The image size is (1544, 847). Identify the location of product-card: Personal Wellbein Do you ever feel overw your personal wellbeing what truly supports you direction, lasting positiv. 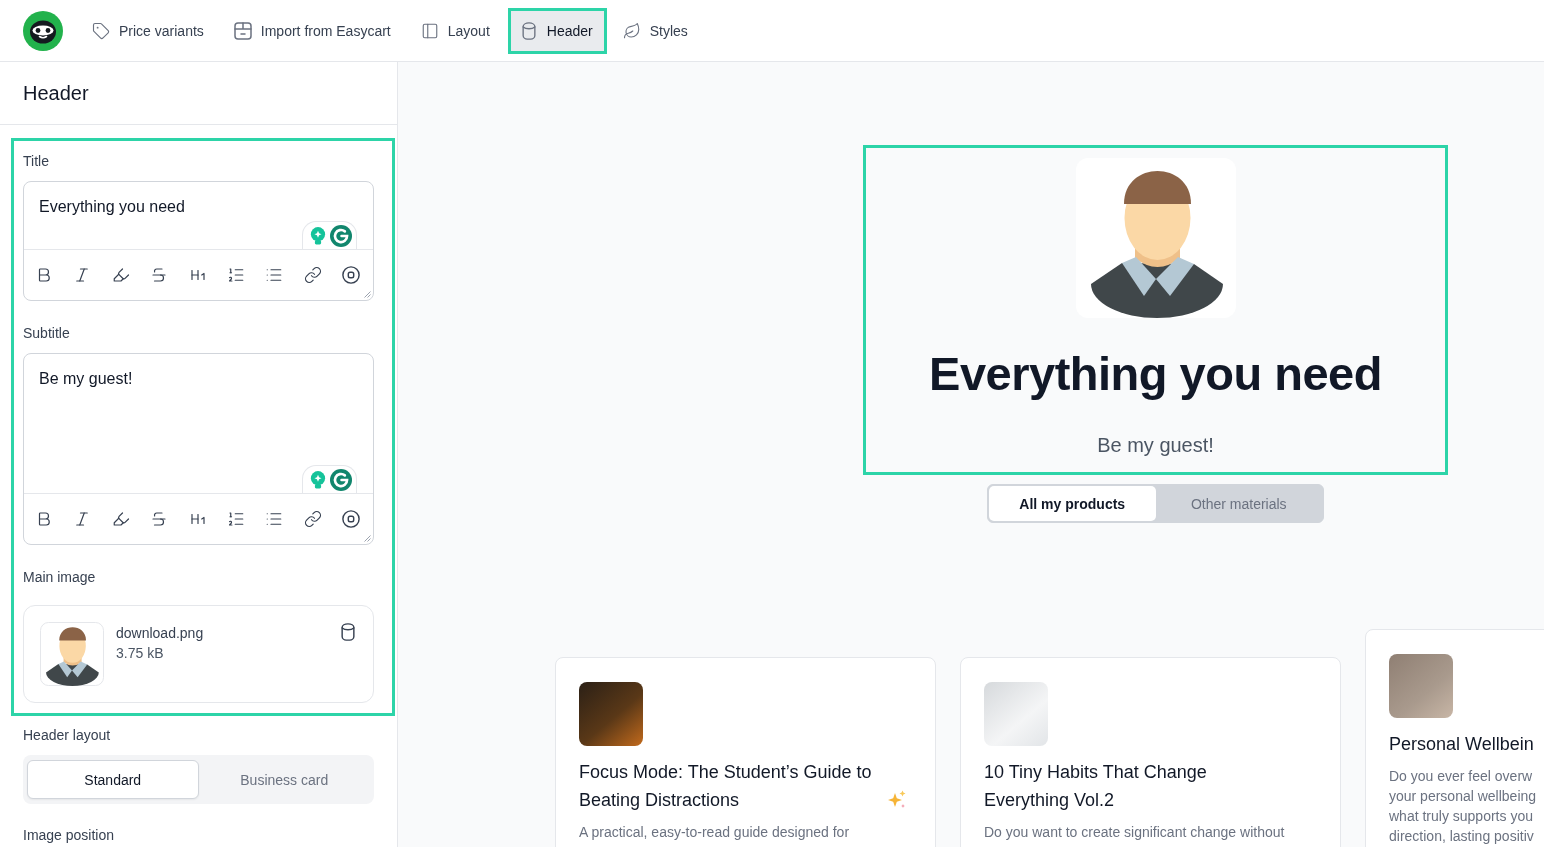
(1454, 738).